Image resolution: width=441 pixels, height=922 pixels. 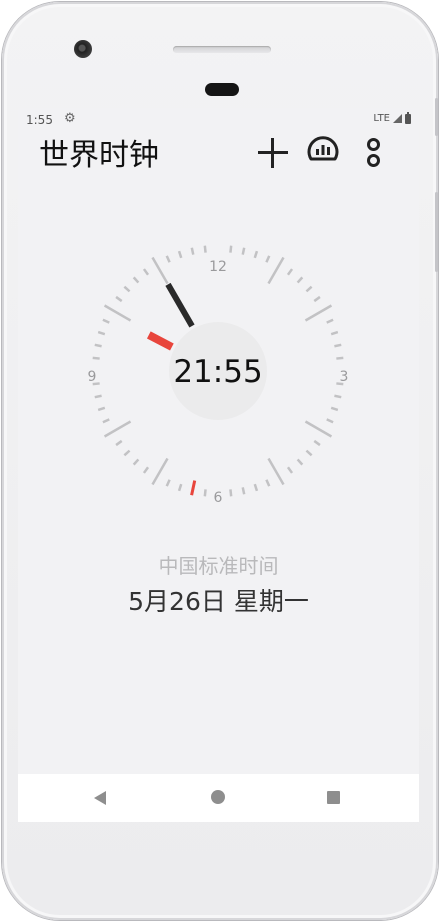 What do you see at coordinates (218, 496) in the screenshot?
I see `clock-label-6: 6` at bounding box center [218, 496].